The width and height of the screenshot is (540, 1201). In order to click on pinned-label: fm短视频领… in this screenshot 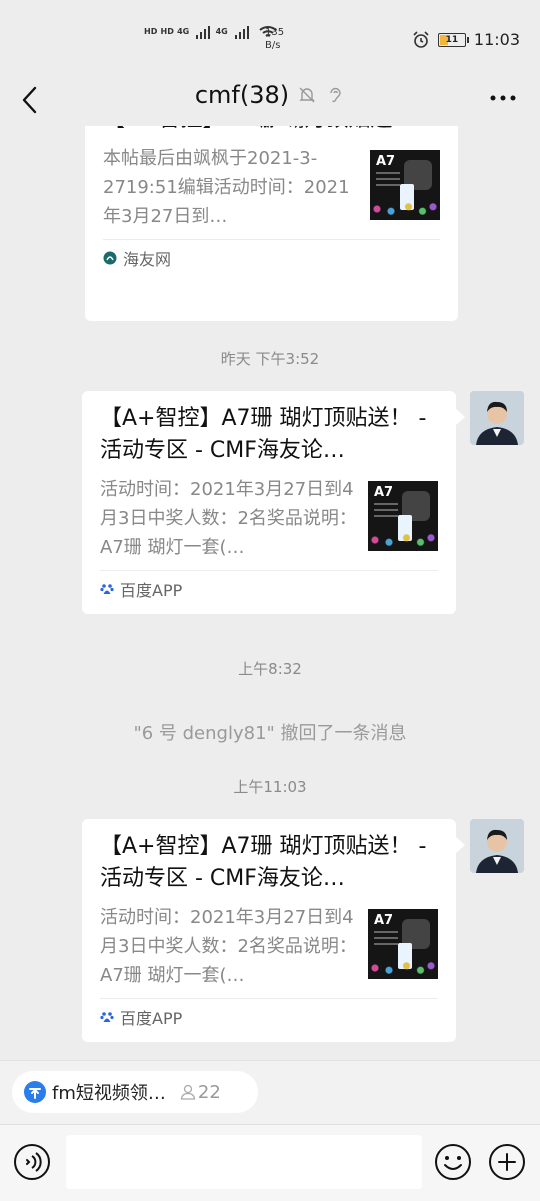, I will do `click(109, 1093)`.